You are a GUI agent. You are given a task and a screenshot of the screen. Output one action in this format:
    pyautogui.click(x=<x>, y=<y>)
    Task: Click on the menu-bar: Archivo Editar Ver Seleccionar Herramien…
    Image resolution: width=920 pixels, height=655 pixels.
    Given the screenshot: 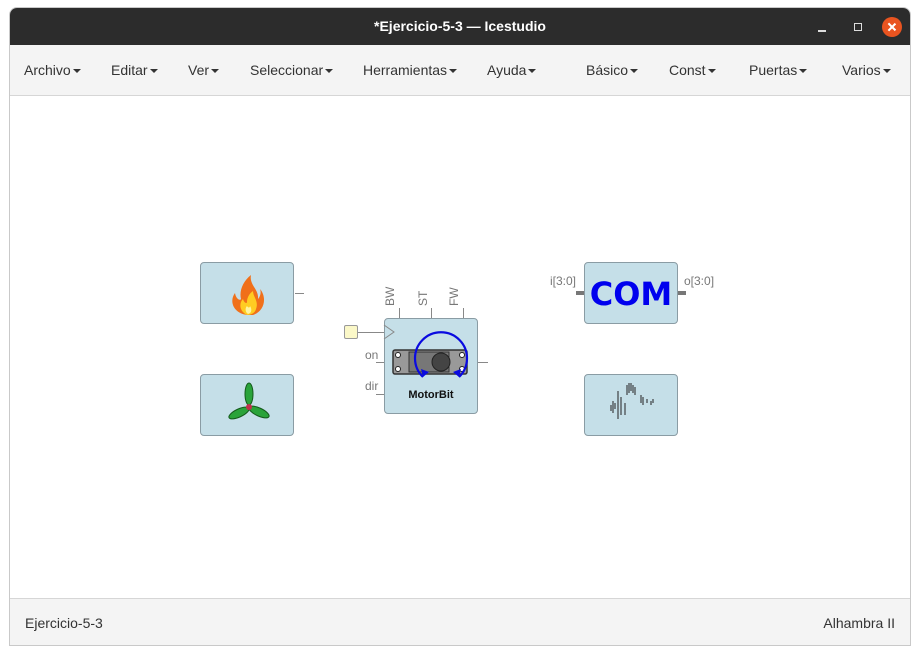 What is the action you would take?
    pyautogui.click(x=460, y=70)
    